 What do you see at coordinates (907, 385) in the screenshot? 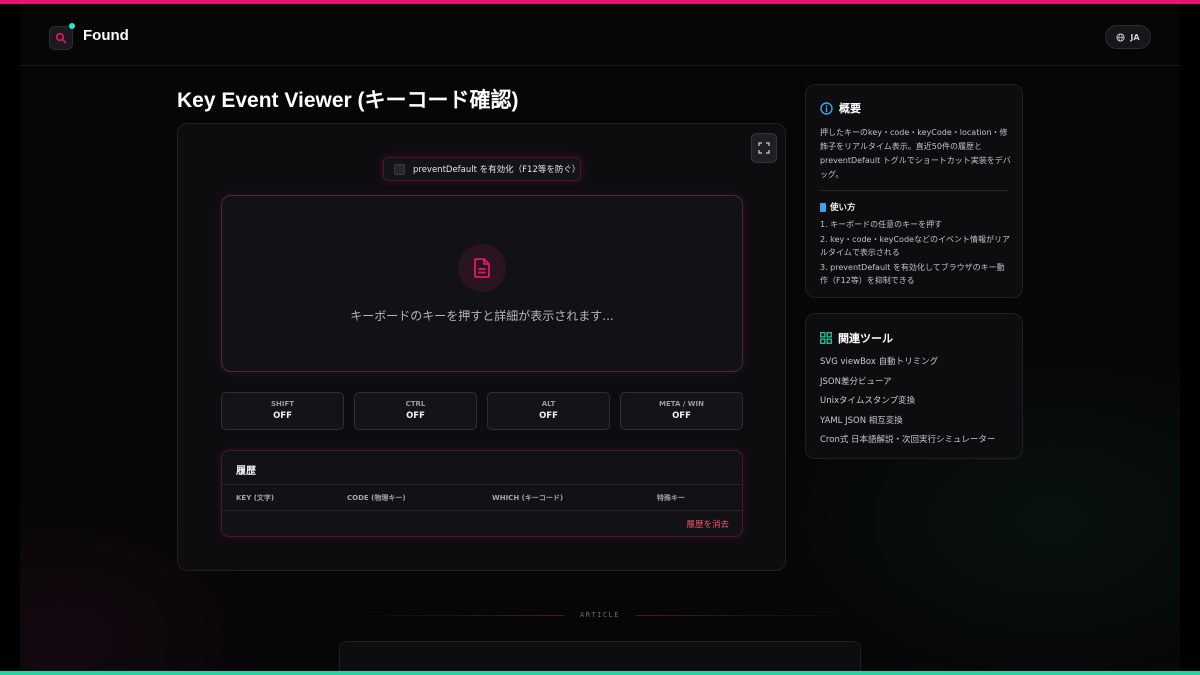
I see `related-tool-link: JSON差分ビューア` at bounding box center [907, 385].